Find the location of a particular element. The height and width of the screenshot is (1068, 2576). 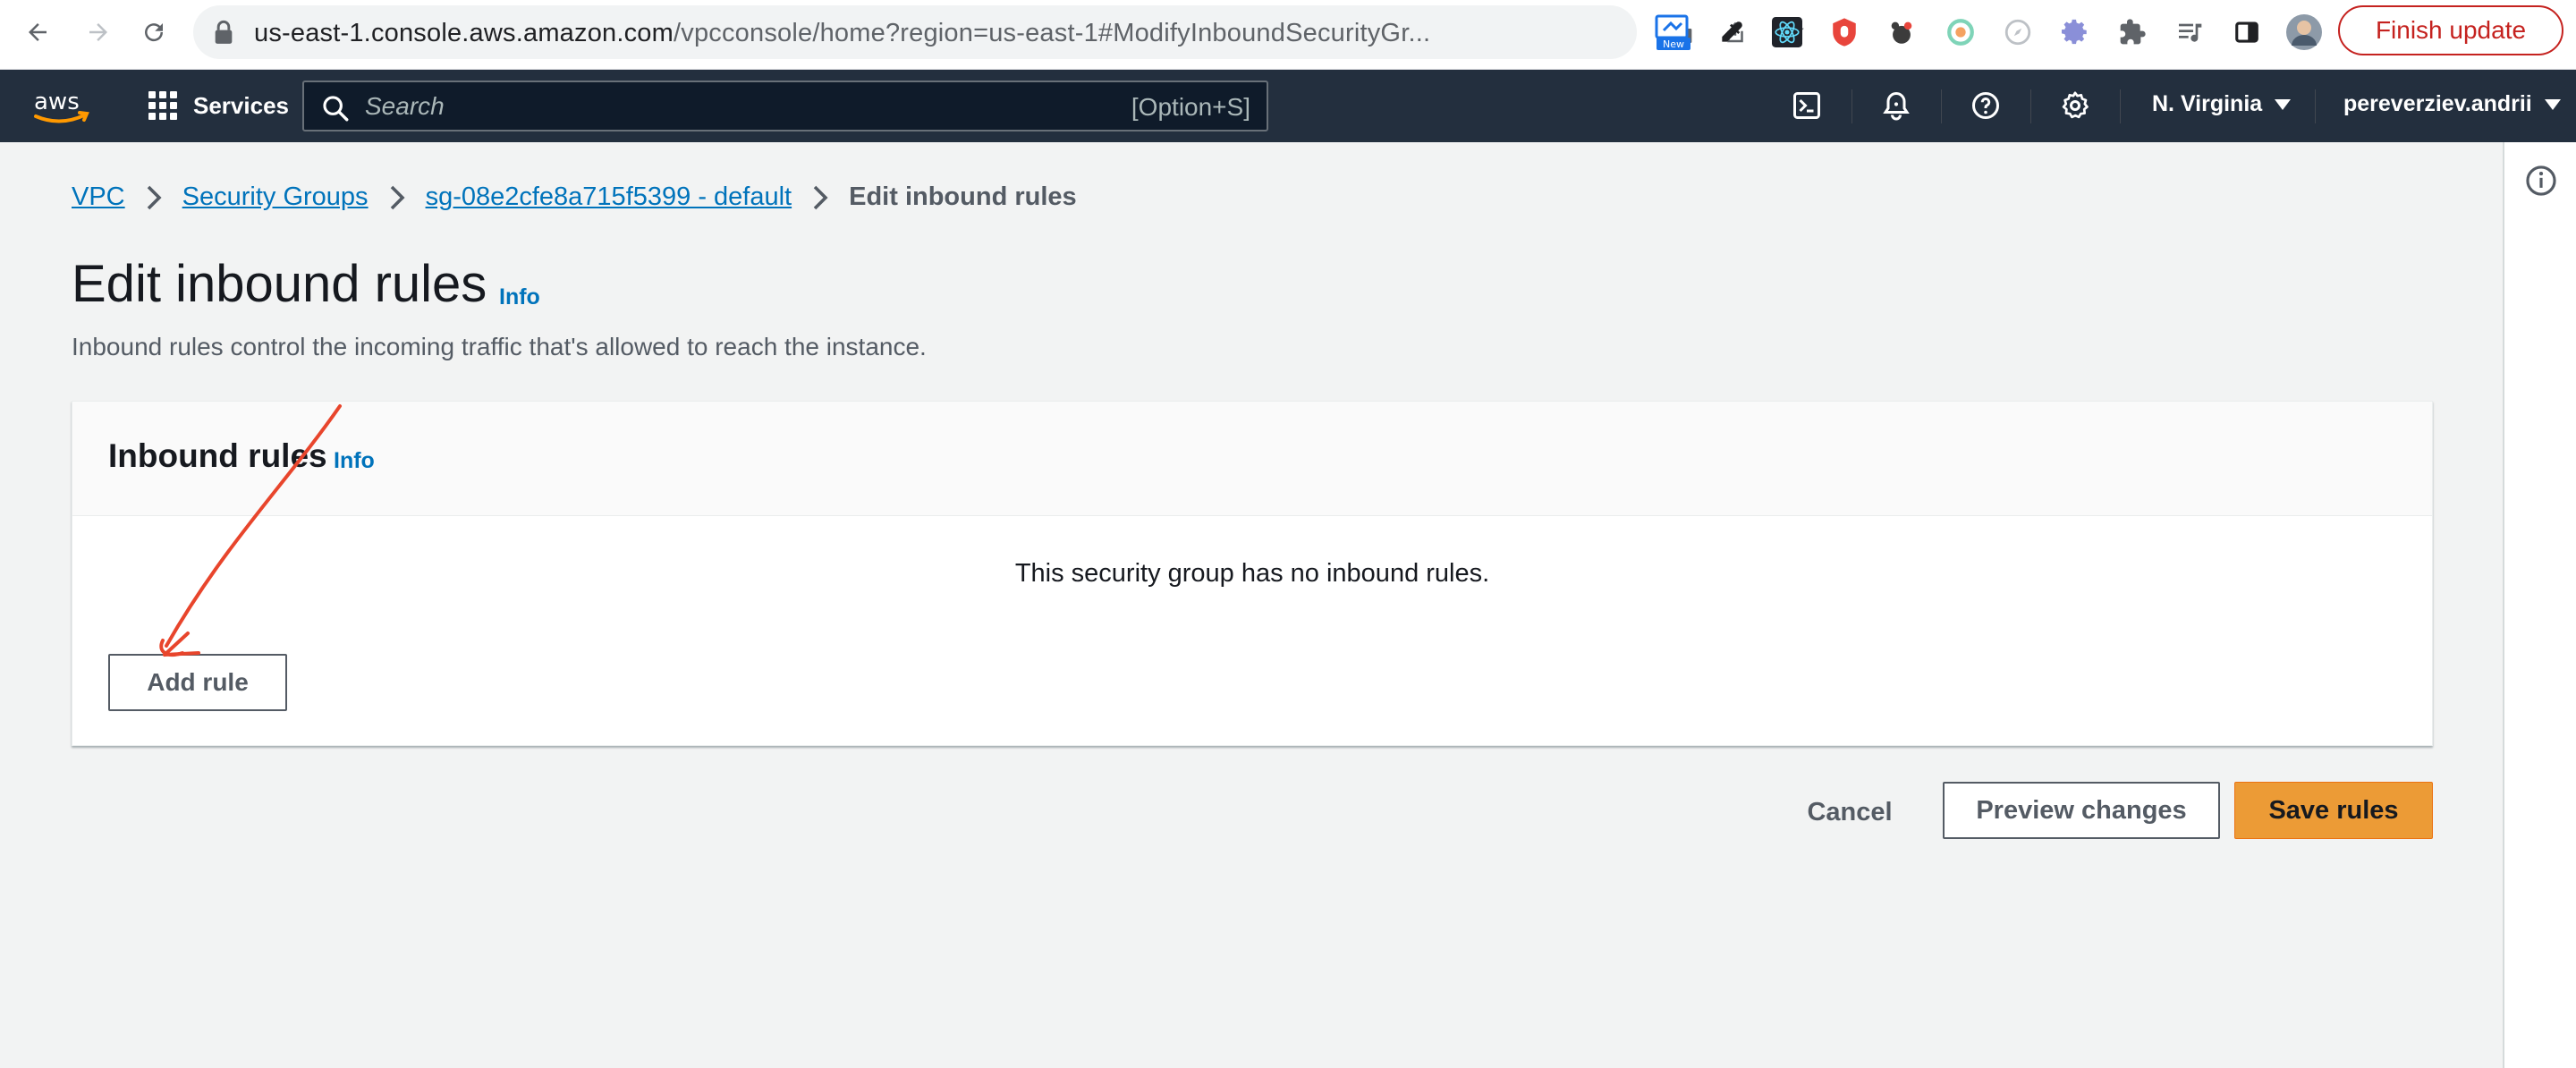

eyedropper-icon is located at coordinates (1731, 32).